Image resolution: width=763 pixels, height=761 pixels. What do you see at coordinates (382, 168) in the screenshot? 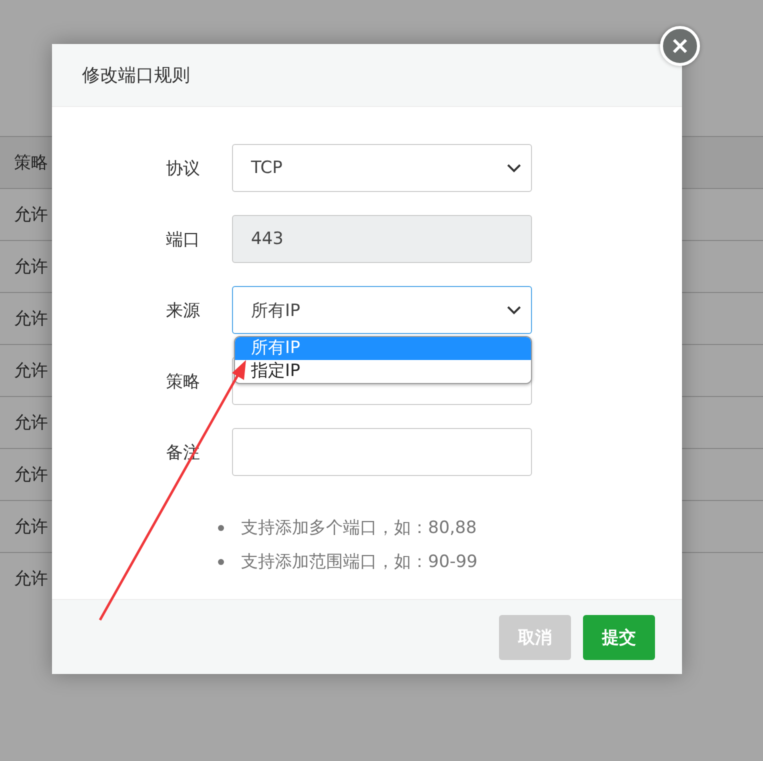
I see `select-field: TCP` at bounding box center [382, 168].